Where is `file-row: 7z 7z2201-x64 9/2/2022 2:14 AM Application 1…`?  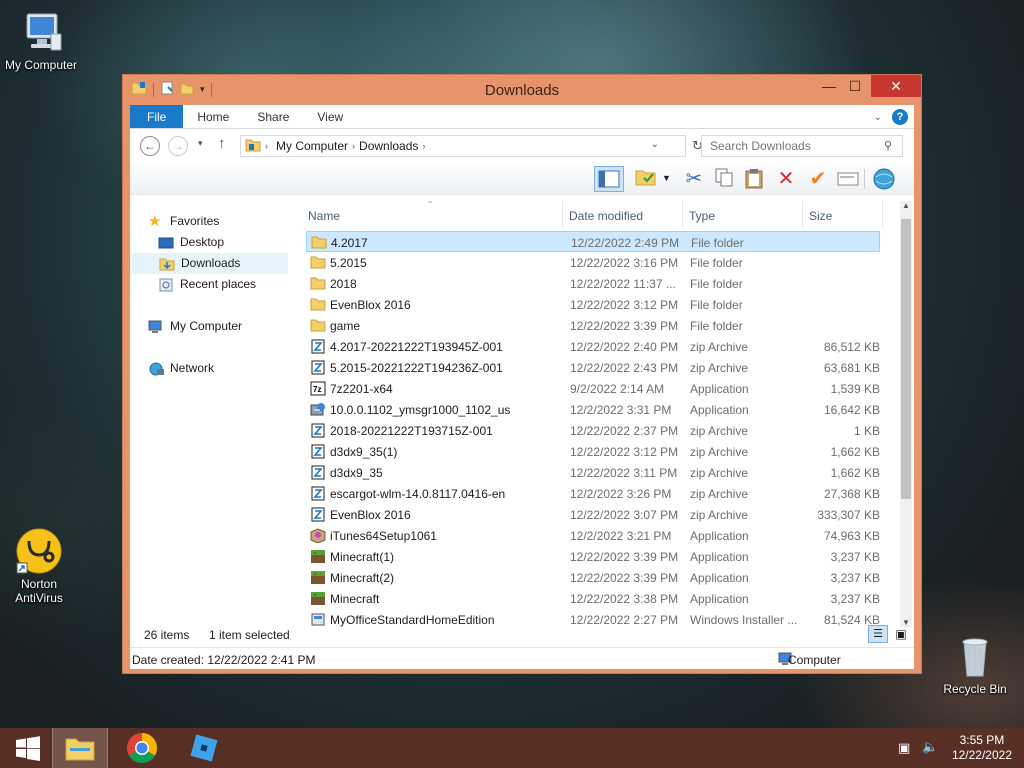
file-row: 7z 7z2201-x64 9/2/2022 2:14 AM Application 1… is located at coordinates (593, 388).